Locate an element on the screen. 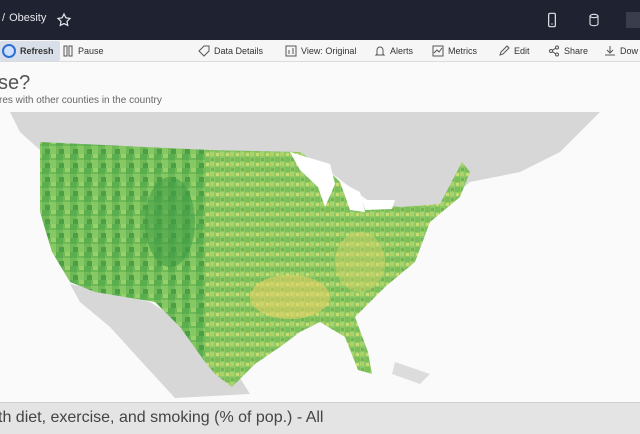  database-icon is located at coordinates (594, 20).